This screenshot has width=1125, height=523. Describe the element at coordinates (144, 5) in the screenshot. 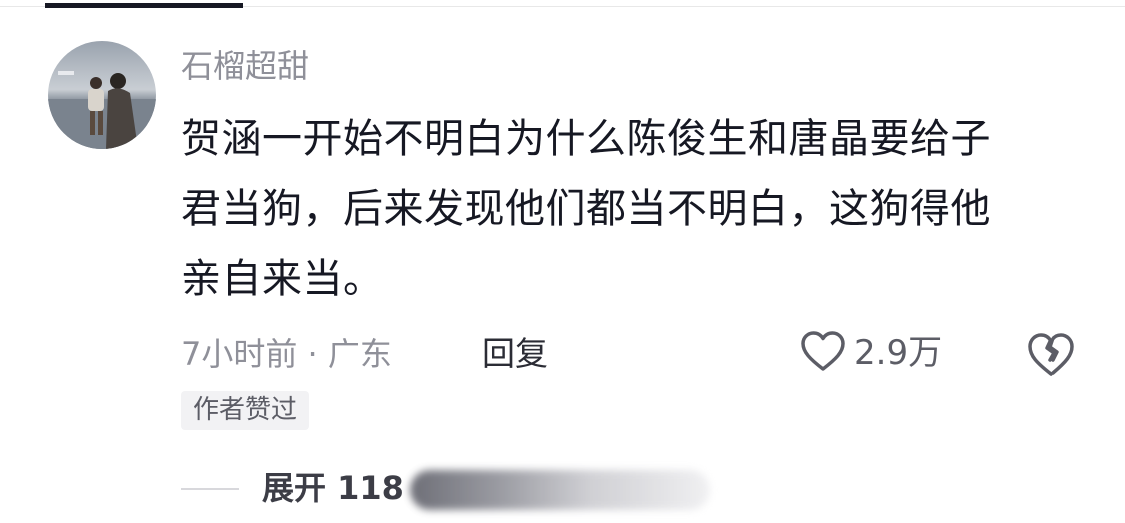

I see `active-tab-indicator` at that location.